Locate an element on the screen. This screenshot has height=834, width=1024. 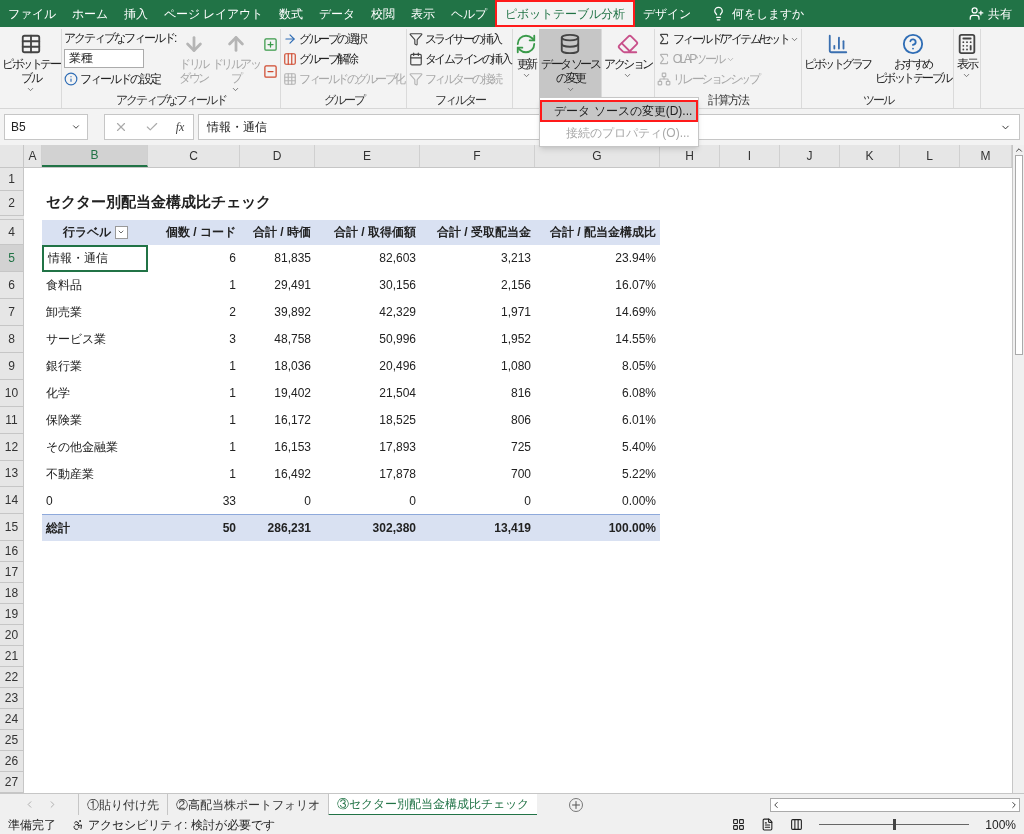
column-heading: 行ラベル is located at coordinates (95, 232).